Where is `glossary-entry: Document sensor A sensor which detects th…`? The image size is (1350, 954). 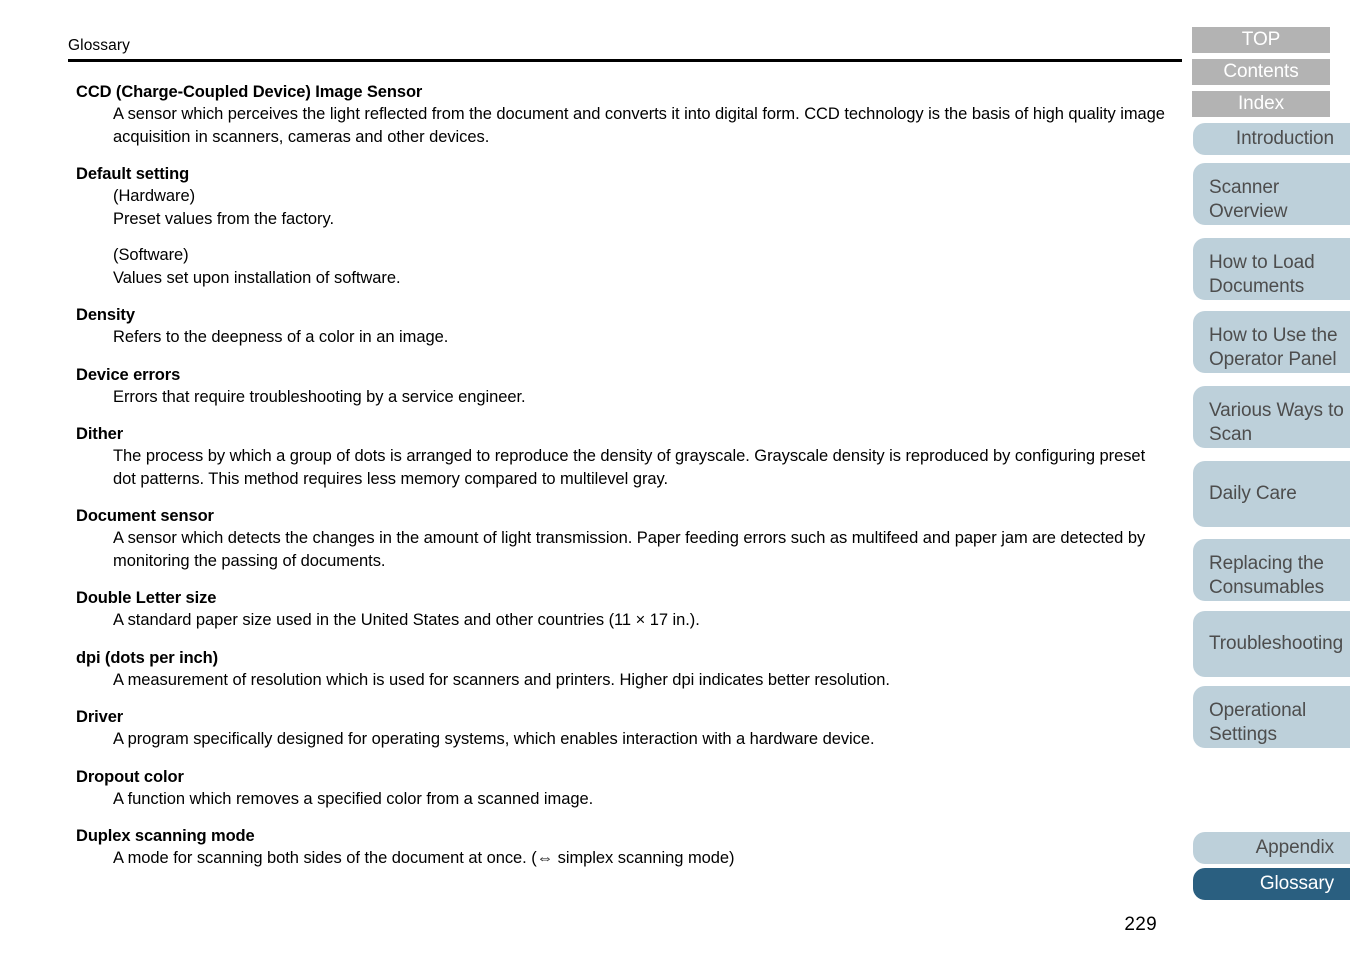 glossary-entry: Document sensor A sensor which detects th… is located at coordinates (621, 539).